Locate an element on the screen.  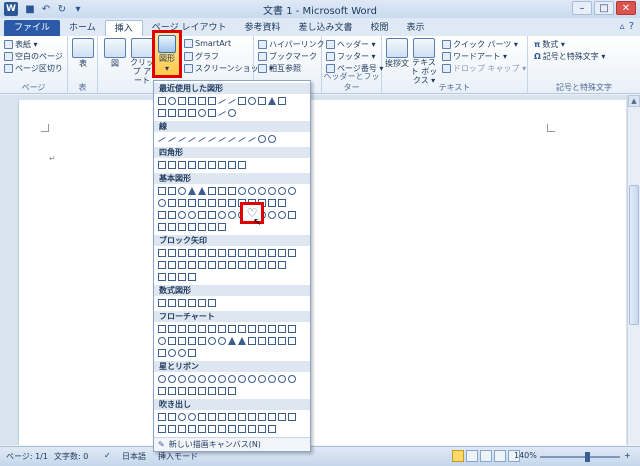
tab-references: 参考資料 is located at coordinates (262, 28).